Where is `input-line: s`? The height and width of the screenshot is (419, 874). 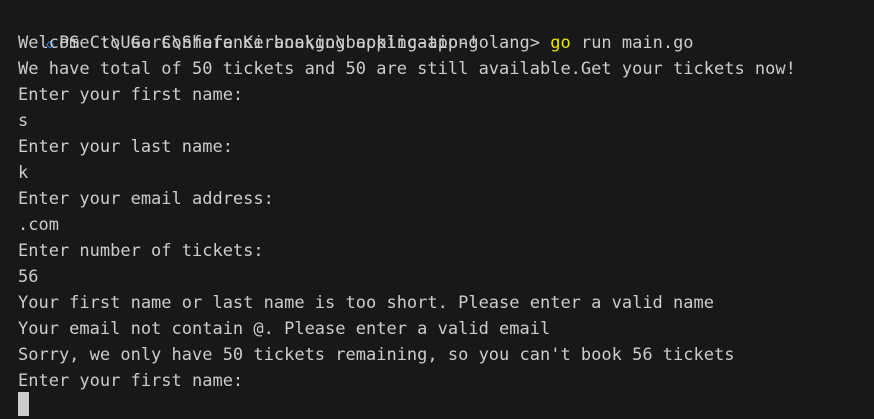 input-line: s is located at coordinates (23, 121).